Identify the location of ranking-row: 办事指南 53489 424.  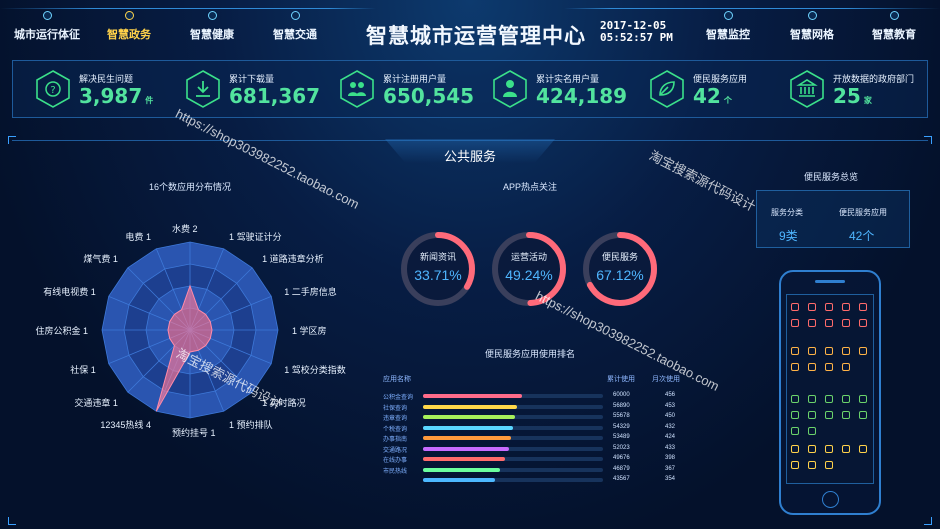
(529, 438).